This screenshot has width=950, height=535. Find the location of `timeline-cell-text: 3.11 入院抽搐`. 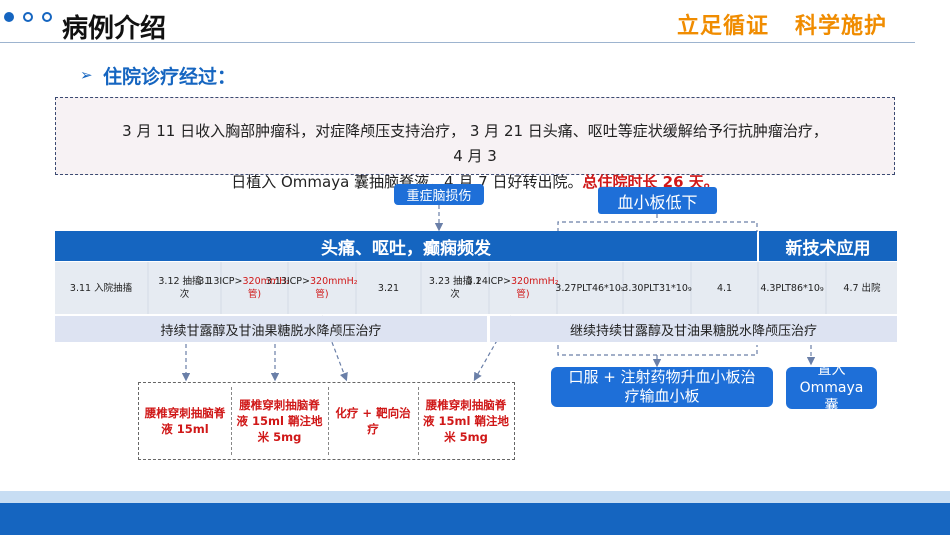

timeline-cell-text: 3.11 入院抽搐 is located at coordinates (101, 288).